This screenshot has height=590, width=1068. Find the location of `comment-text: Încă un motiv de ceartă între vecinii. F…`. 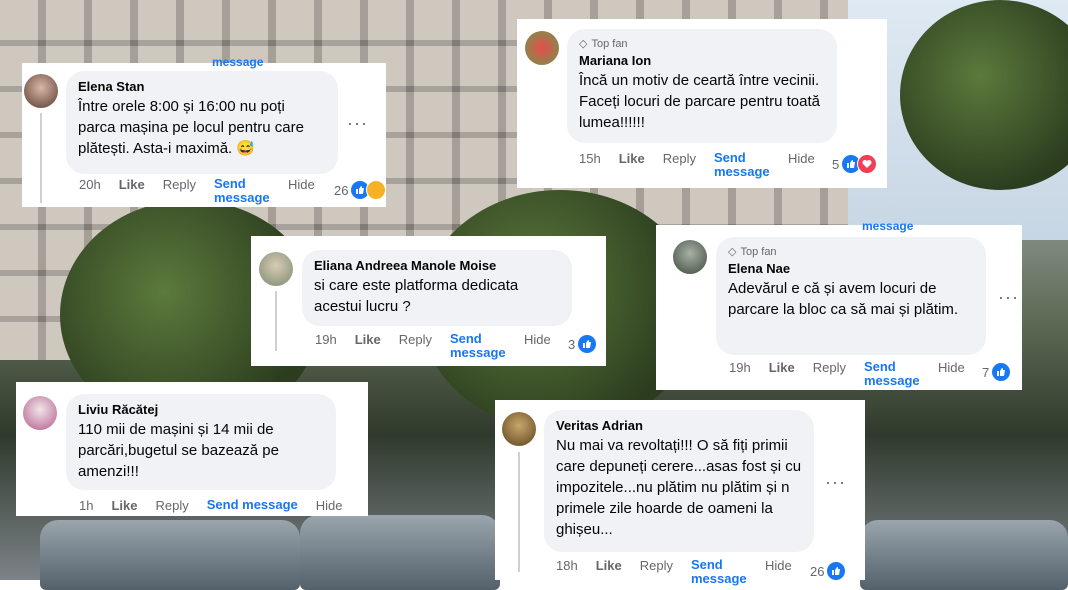

comment-text: Încă un motiv de ceartă între vecinii. F… is located at coordinates (699, 101).